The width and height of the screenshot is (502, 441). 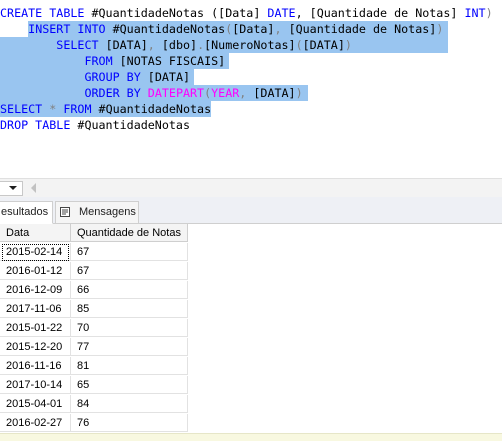 I want to click on cell-data: 2017-10-14, so click(x=35, y=385).